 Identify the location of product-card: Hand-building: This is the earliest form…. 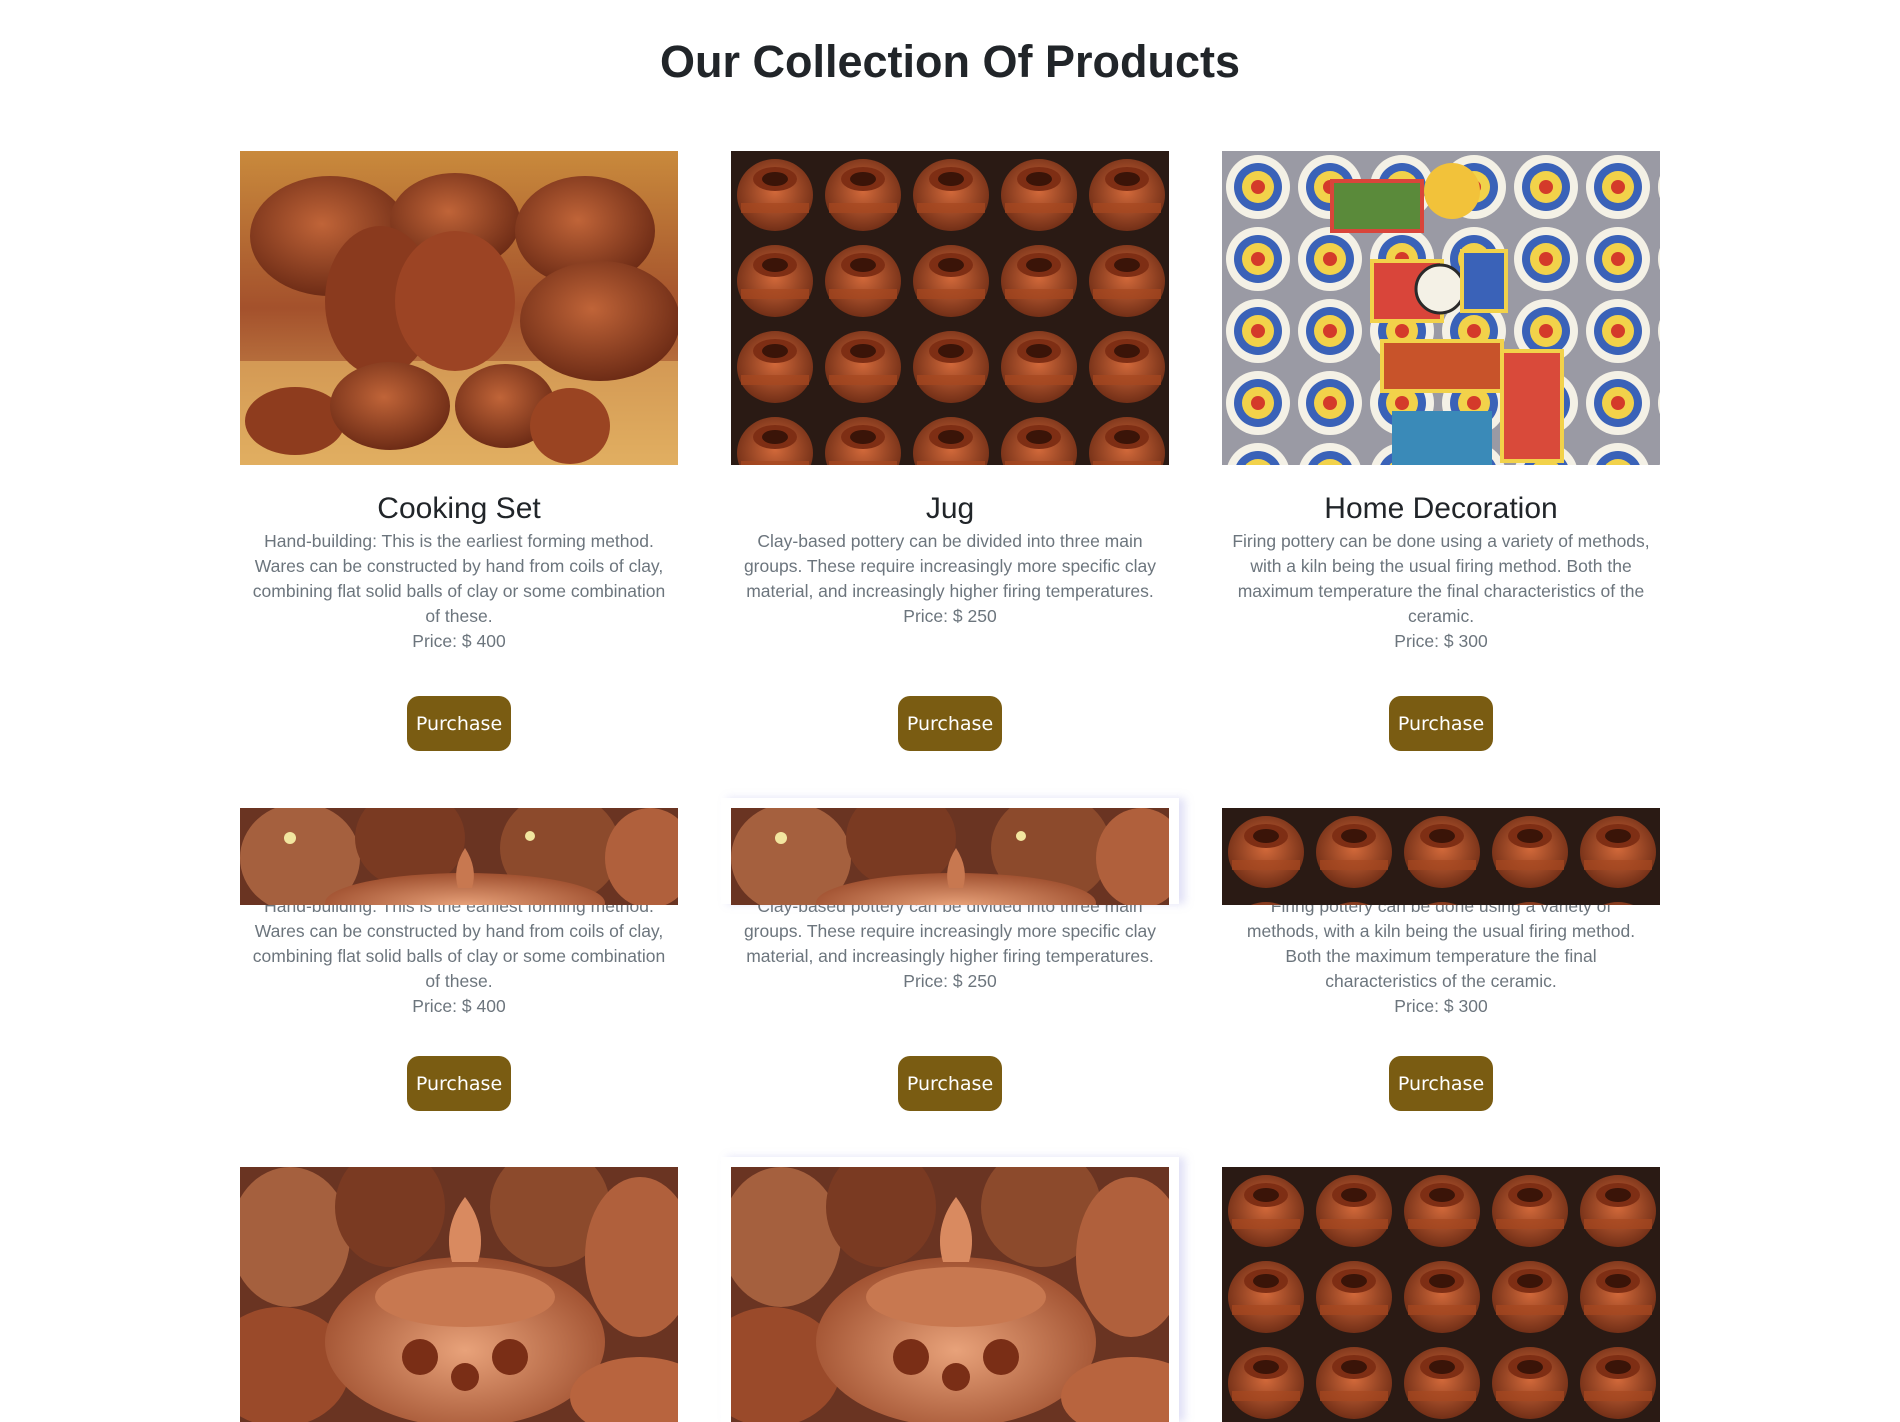
(459, 963).